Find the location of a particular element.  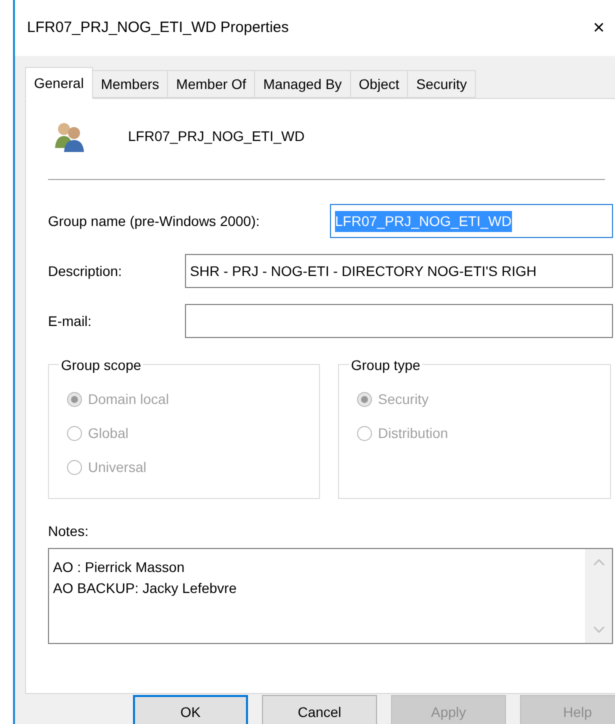

text-field: SHR - PRJ - NOG-ETI - DIRECTORY NOG-ETI'S RIGH is located at coordinates (399, 271).